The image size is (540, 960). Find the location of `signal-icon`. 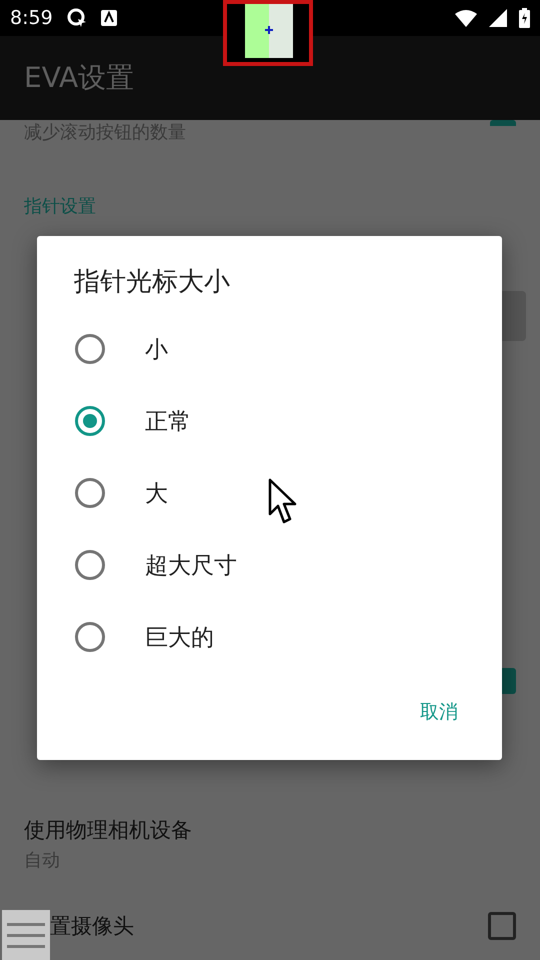

signal-icon is located at coordinates (498, 18).